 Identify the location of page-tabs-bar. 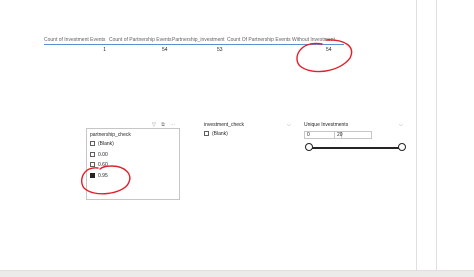
(237, 273).